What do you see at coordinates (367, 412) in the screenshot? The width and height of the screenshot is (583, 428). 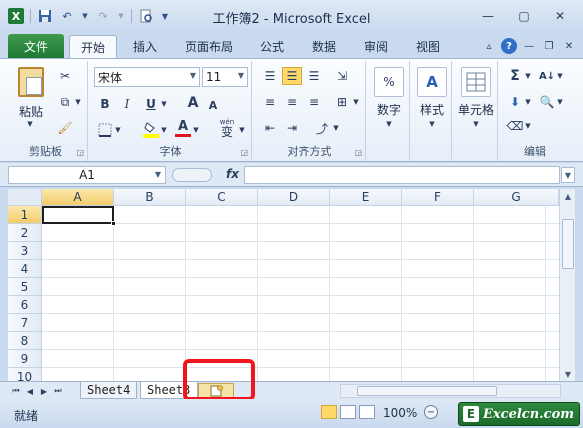 I see `page-break-view-icon` at bounding box center [367, 412].